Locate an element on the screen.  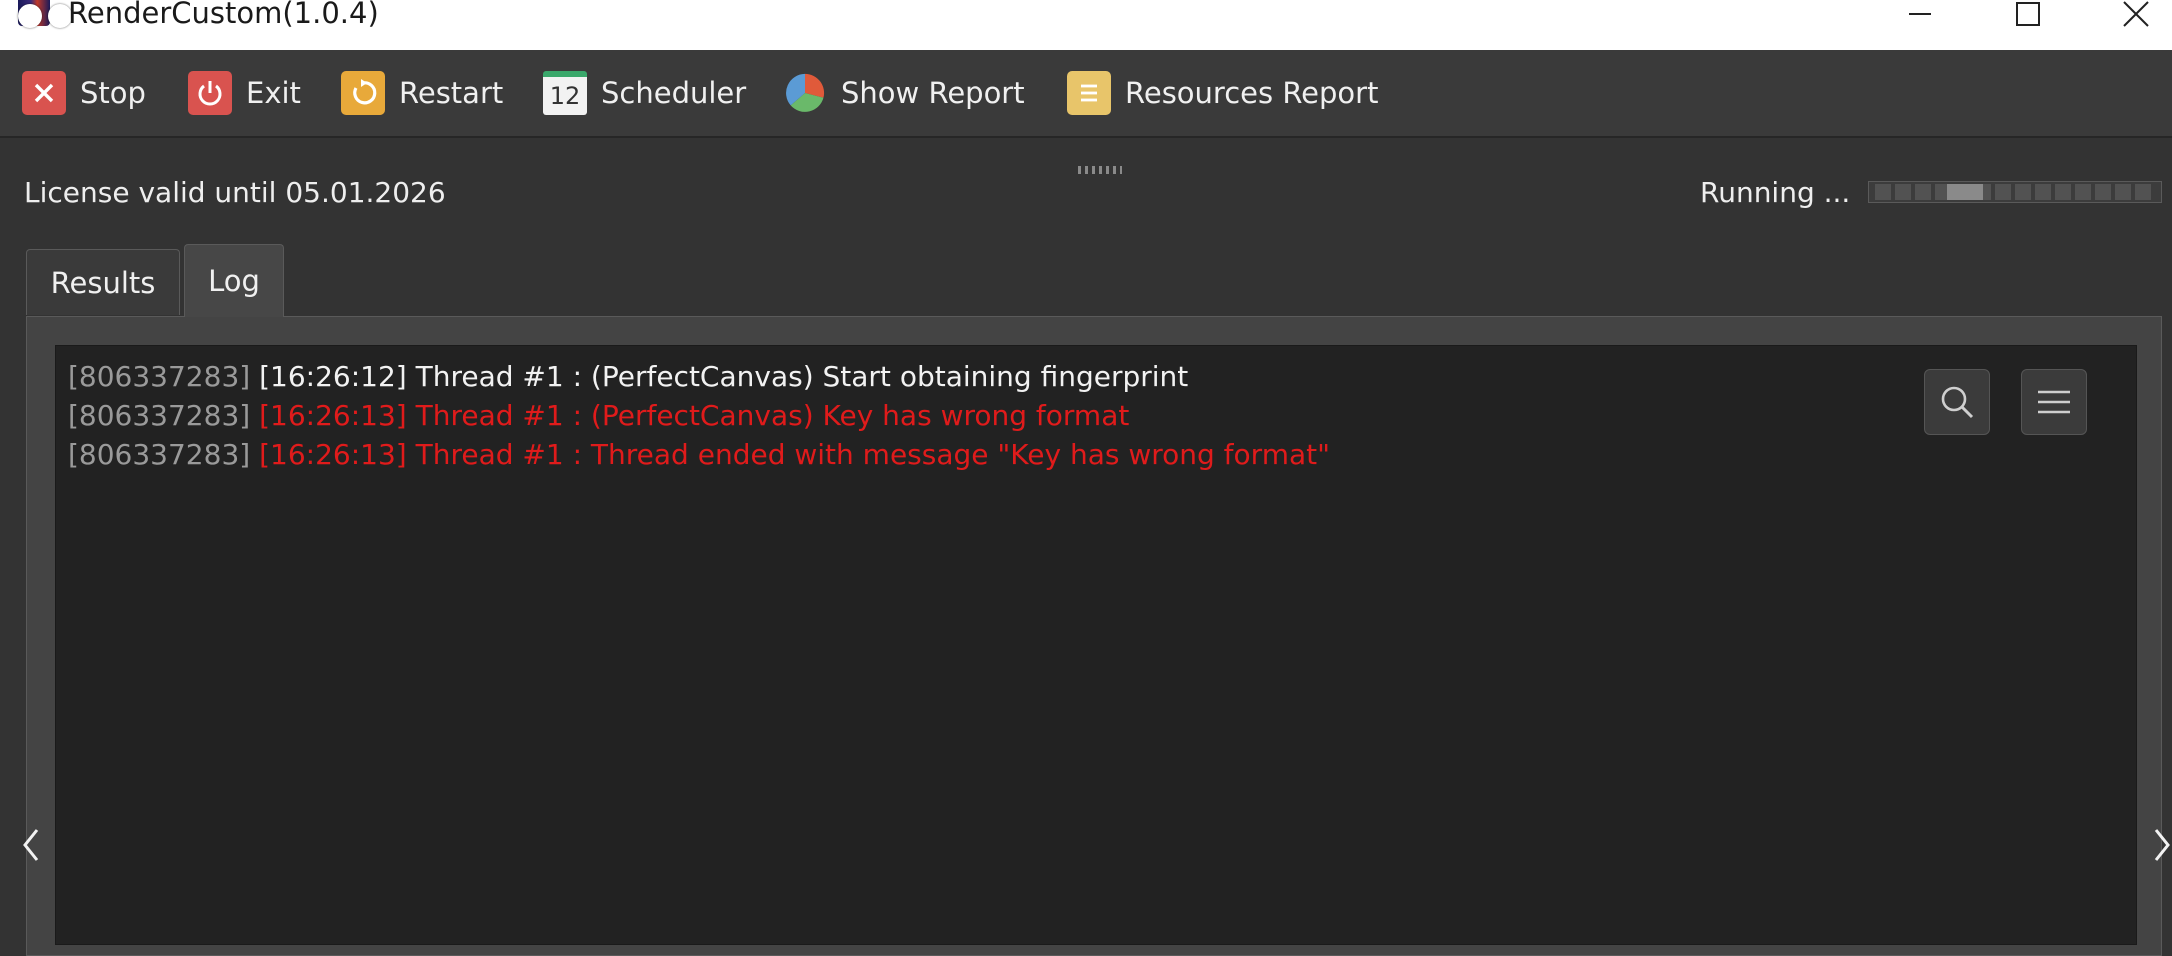
app-icon is located at coordinates (43, 16).